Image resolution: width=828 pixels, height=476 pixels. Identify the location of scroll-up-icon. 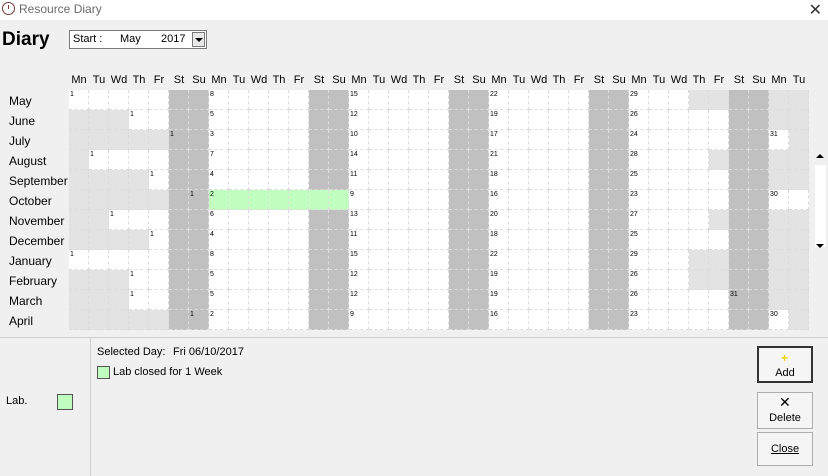
(820, 156).